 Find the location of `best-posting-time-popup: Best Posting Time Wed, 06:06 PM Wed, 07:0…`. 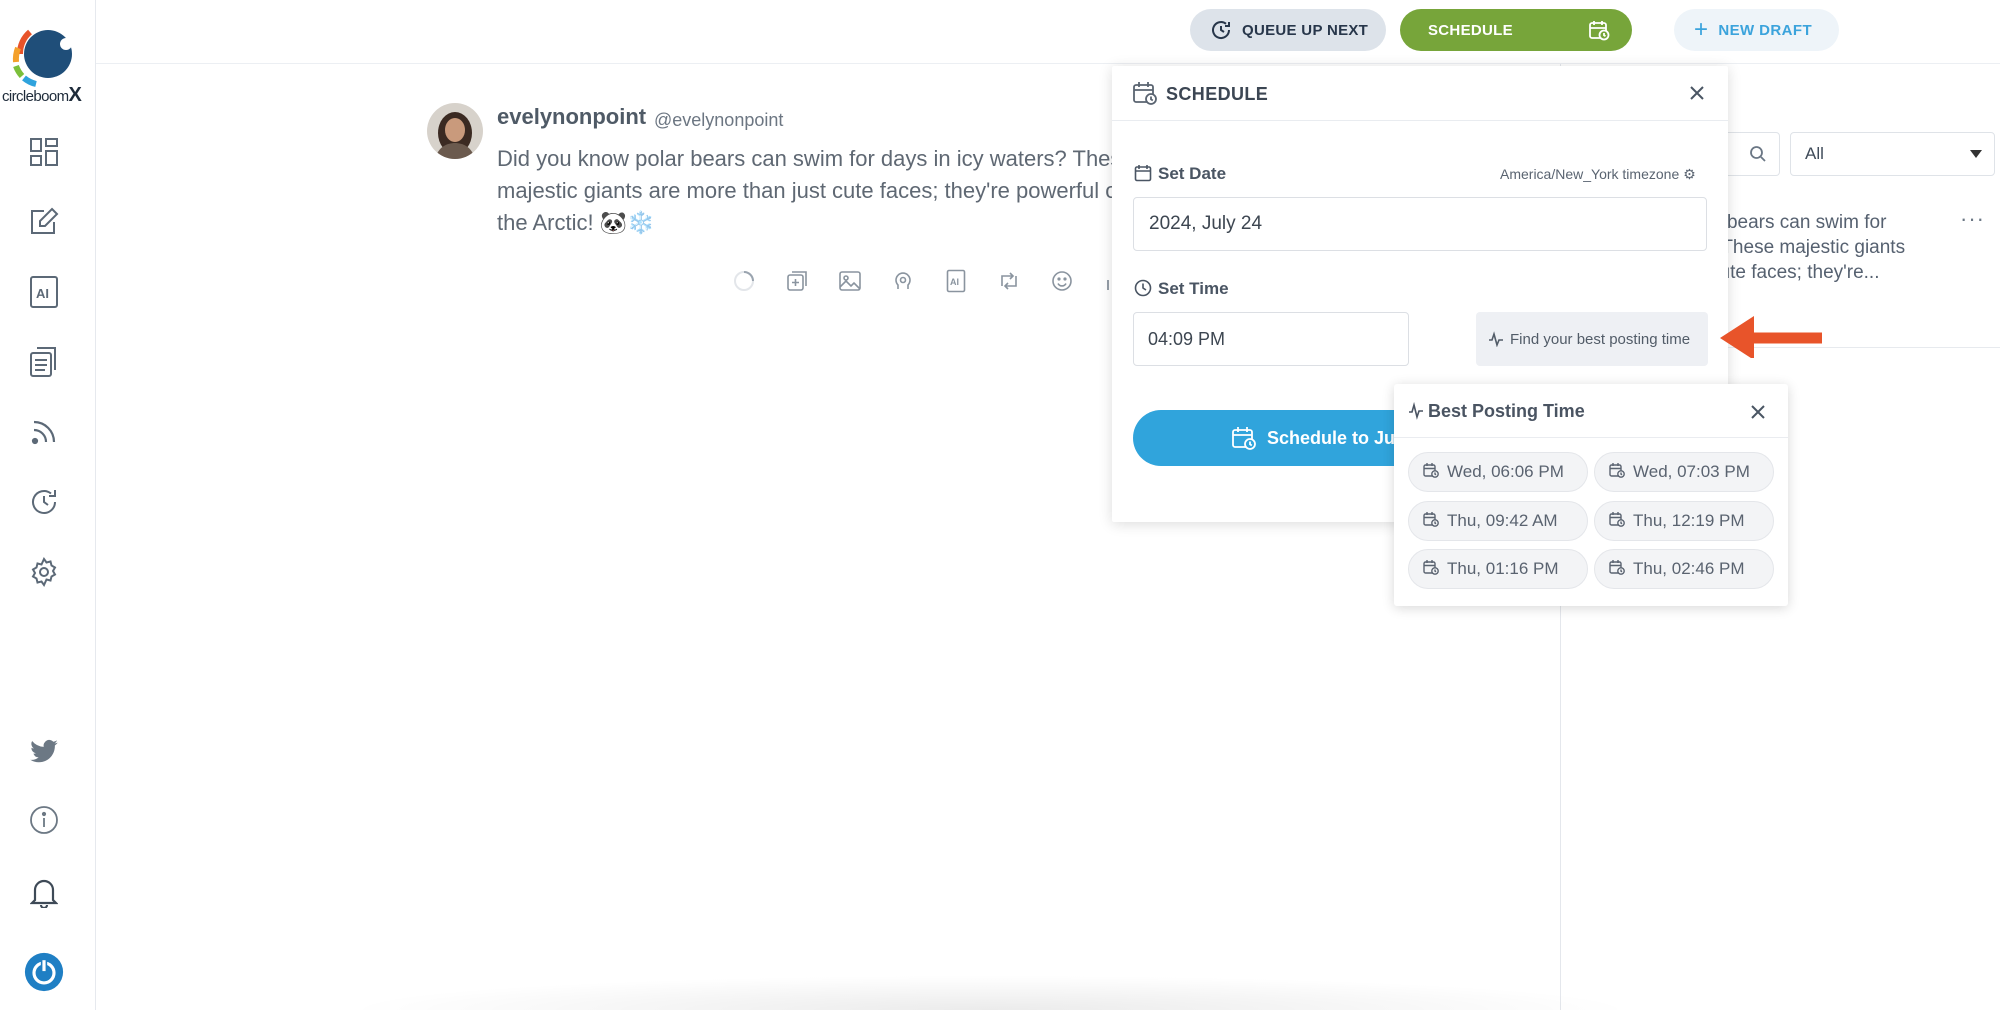

best-posting-time-popup: Best Posting Time Wed, 06:06 PM Wed, 07:0… is located at coordinates (1591, 495).